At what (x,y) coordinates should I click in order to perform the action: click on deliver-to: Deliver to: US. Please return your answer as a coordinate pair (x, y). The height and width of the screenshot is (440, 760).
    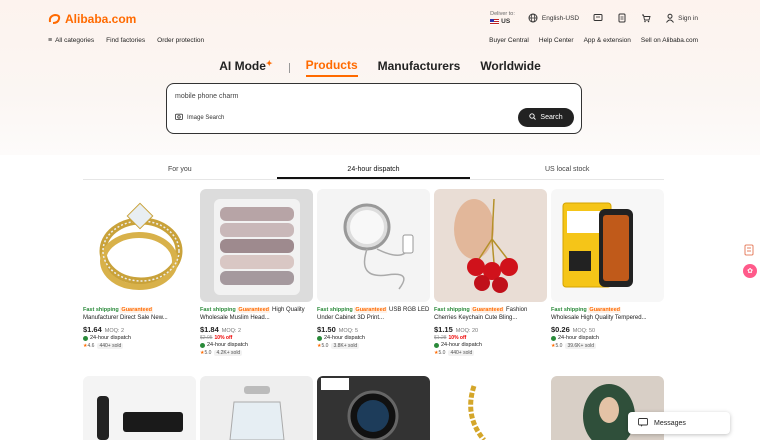
    Looking at the image, I should click on (502, 18).